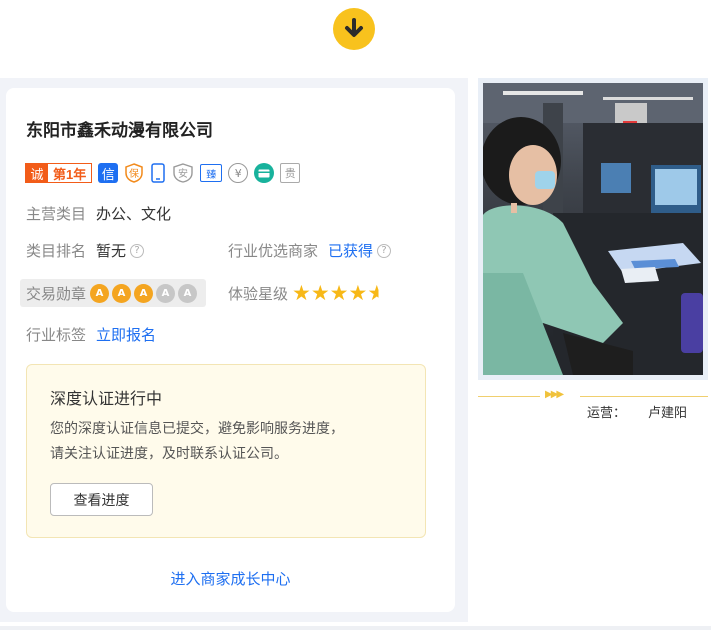 This screenshot has height=630, width=711. I want to click on notice-text: 您的深度认证信息已提交，避免影响服务进度， 请关注认证进度，及时联系认证公司。, so click(230, 442).